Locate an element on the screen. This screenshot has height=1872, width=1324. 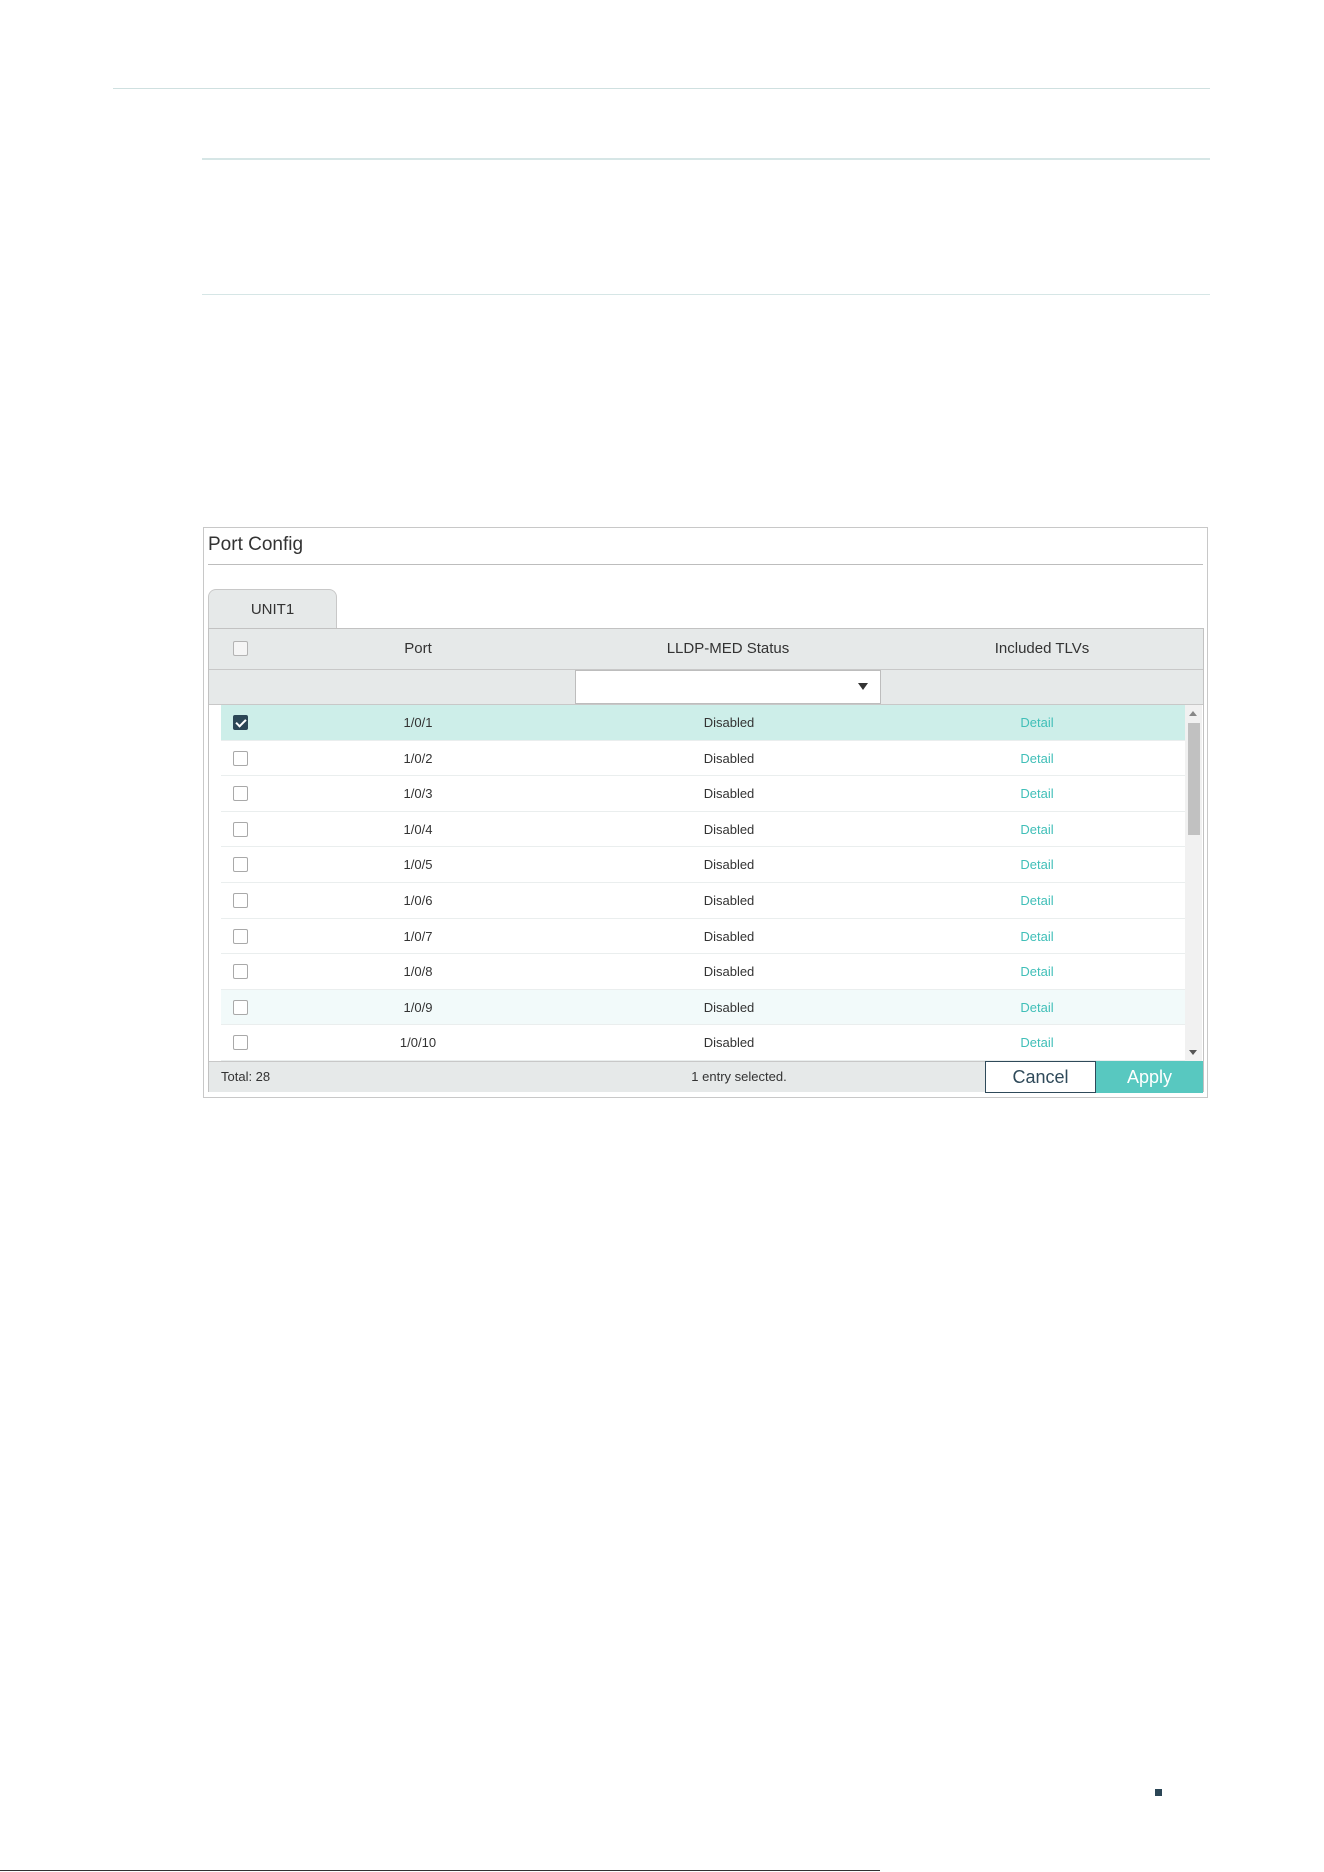
column-header-port: Port is located at coordinates (418, 649).